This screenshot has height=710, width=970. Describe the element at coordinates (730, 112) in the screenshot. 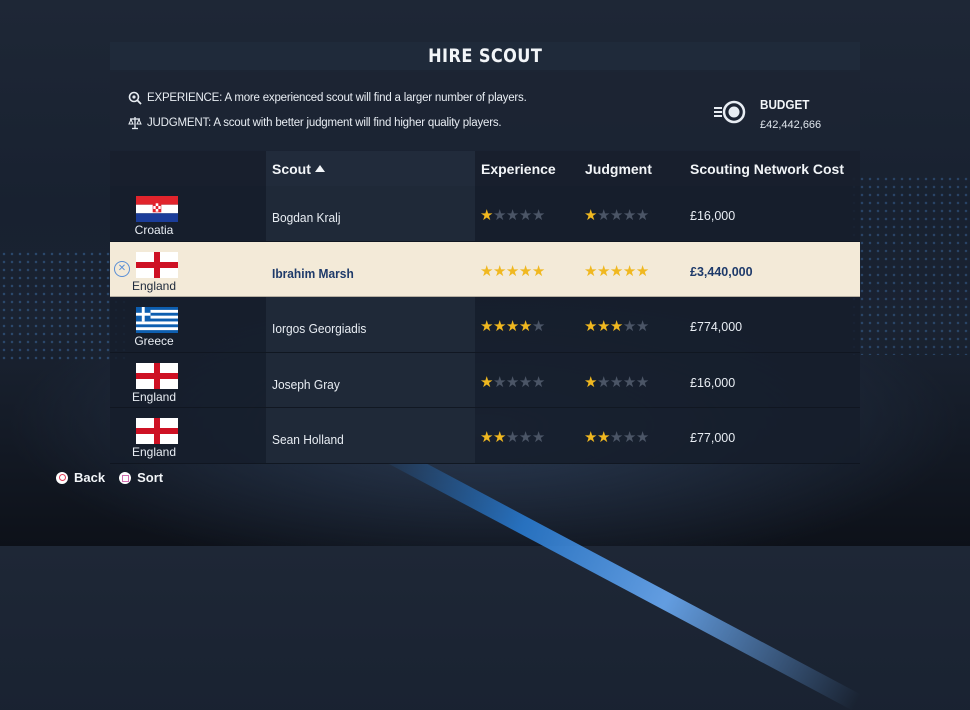

I see `coins-icon` at that location.